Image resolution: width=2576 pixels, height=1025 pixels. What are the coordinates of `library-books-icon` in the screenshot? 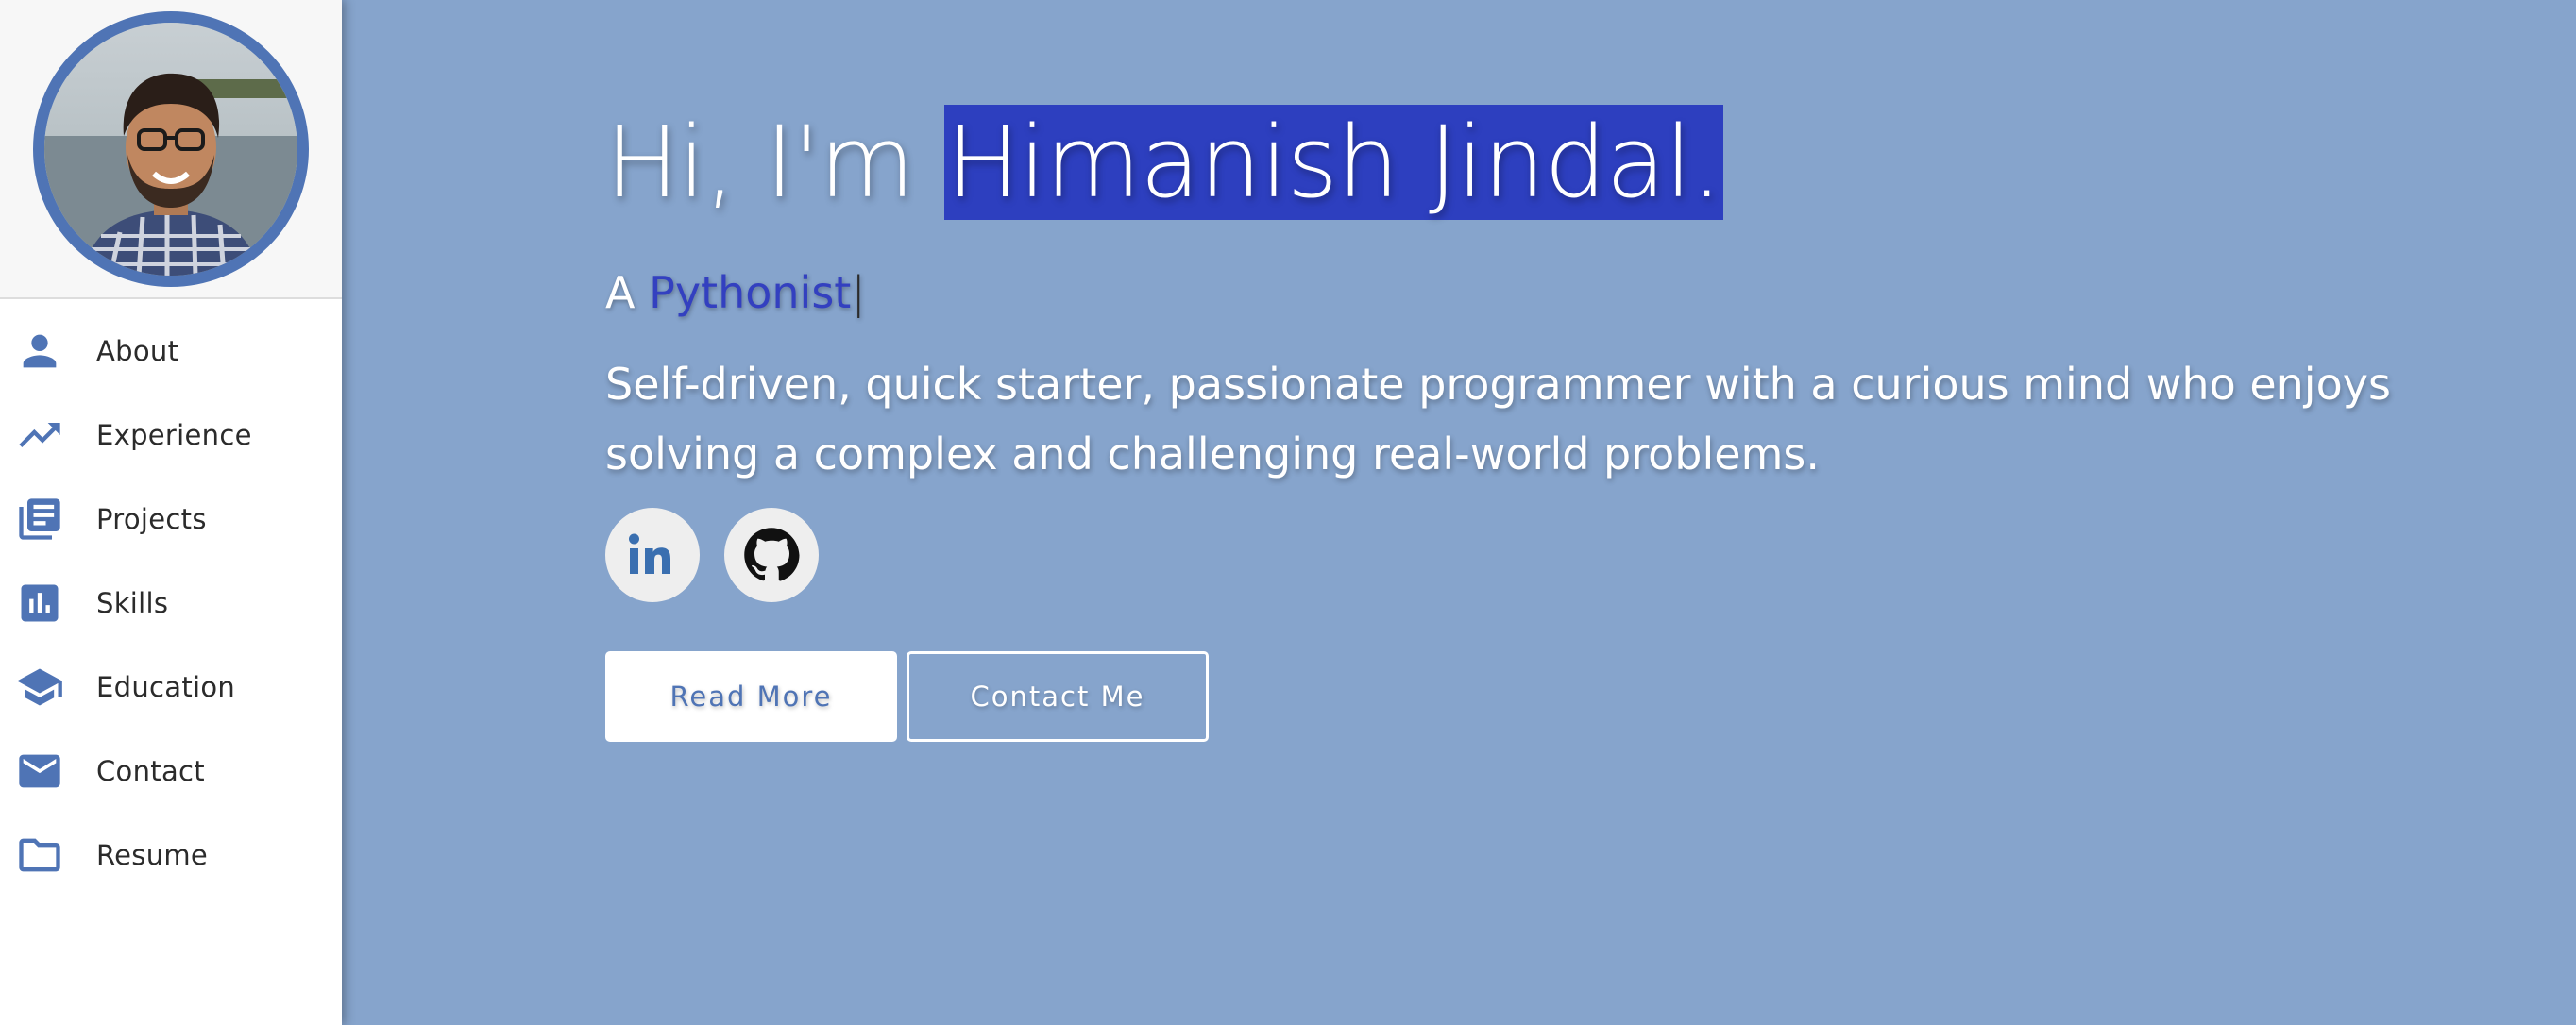 It's located at (39, 520).